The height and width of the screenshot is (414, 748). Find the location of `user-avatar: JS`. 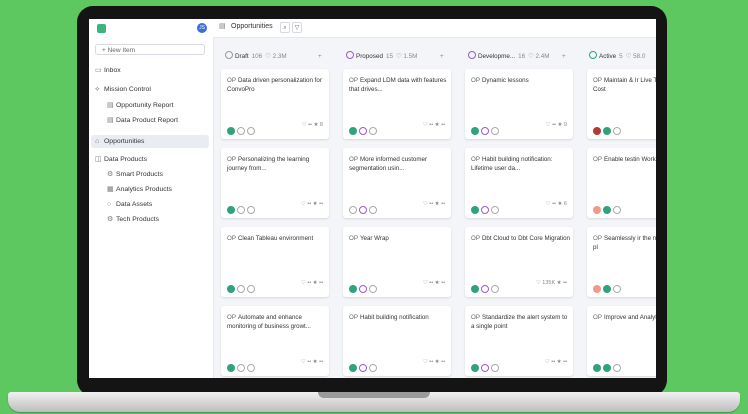

user-avatar: JS is located at coordinates (202, 28).